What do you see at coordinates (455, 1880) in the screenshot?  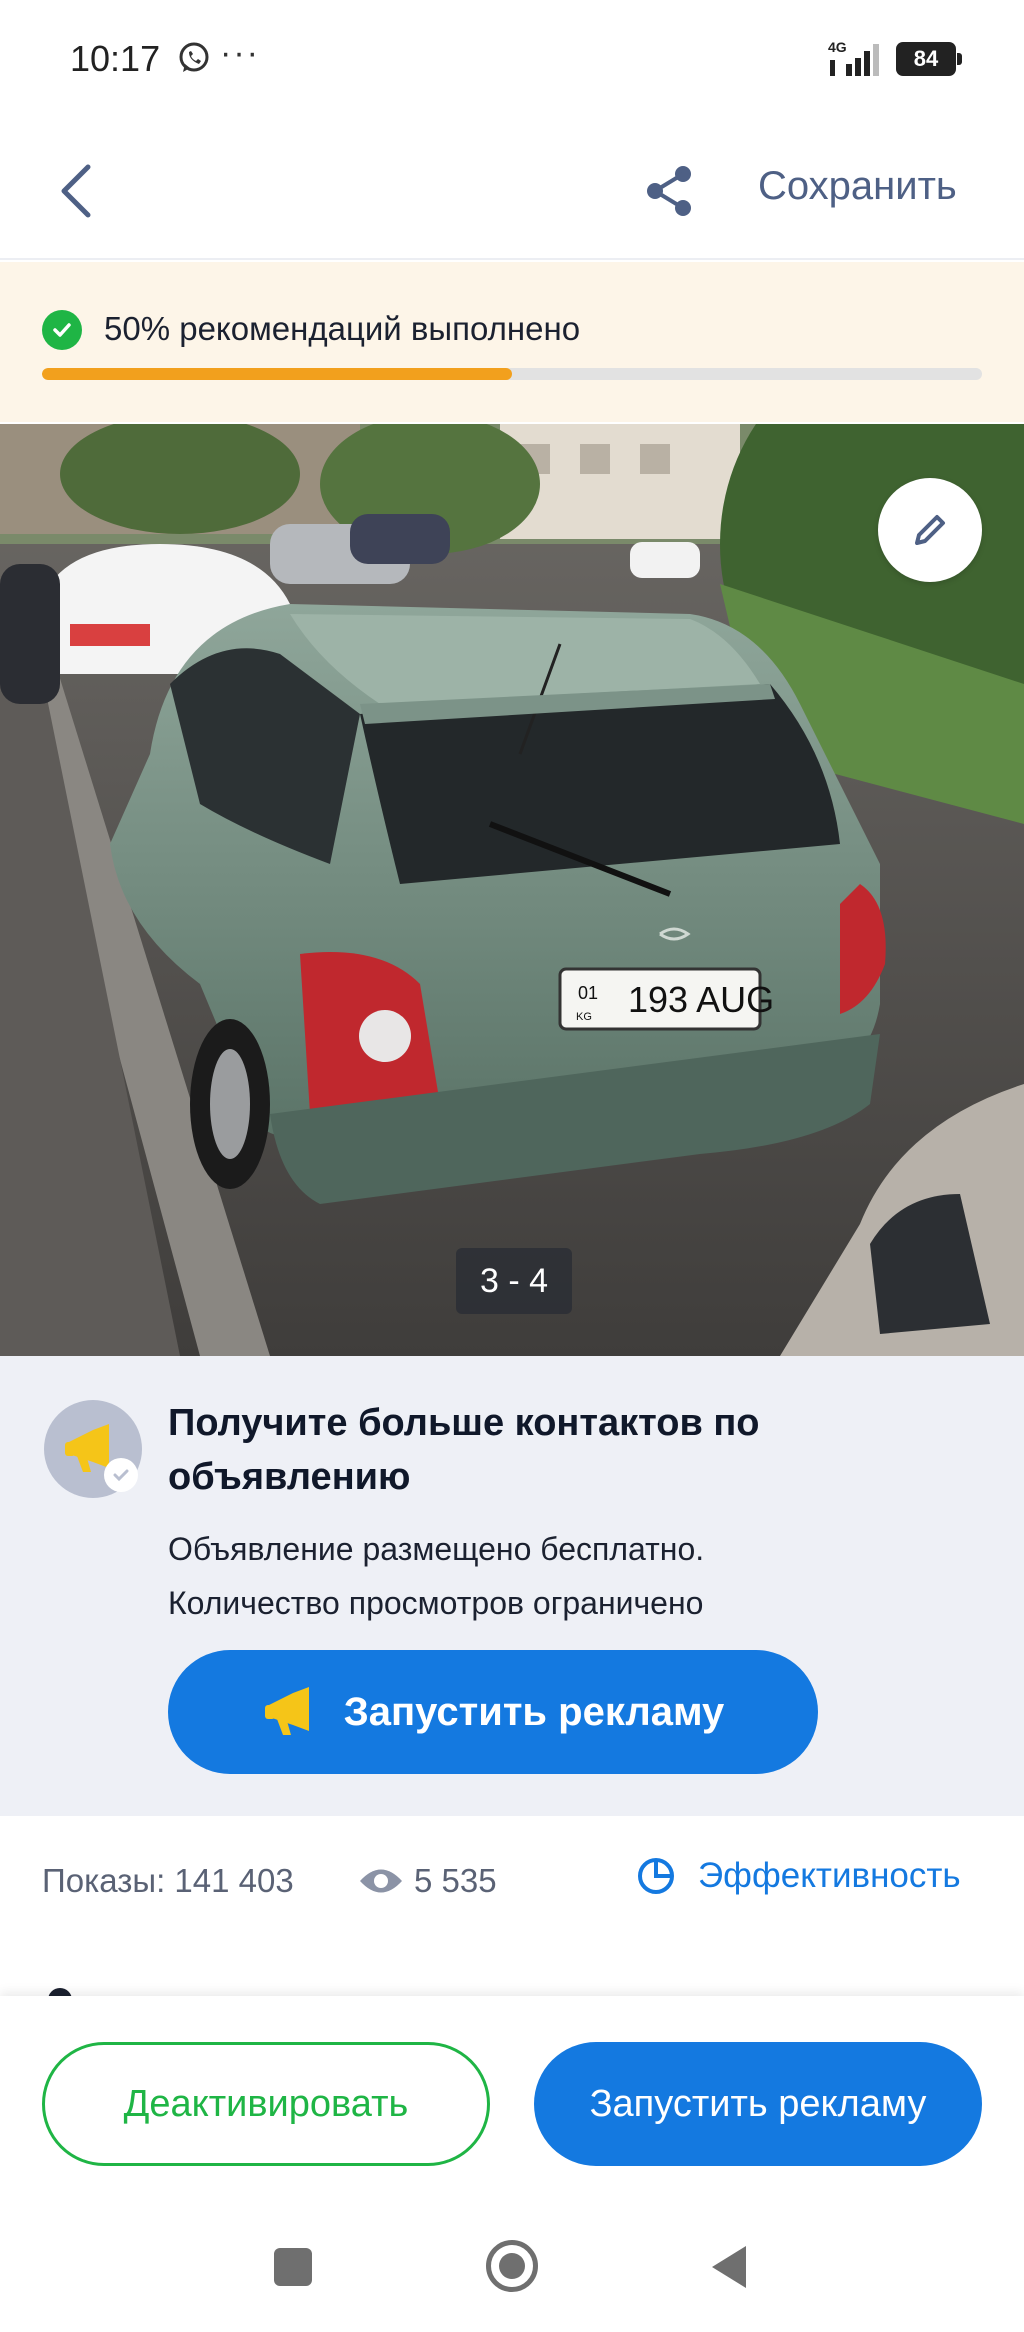 I see `views-value: 5 535` at bounding box center [455, 1880].